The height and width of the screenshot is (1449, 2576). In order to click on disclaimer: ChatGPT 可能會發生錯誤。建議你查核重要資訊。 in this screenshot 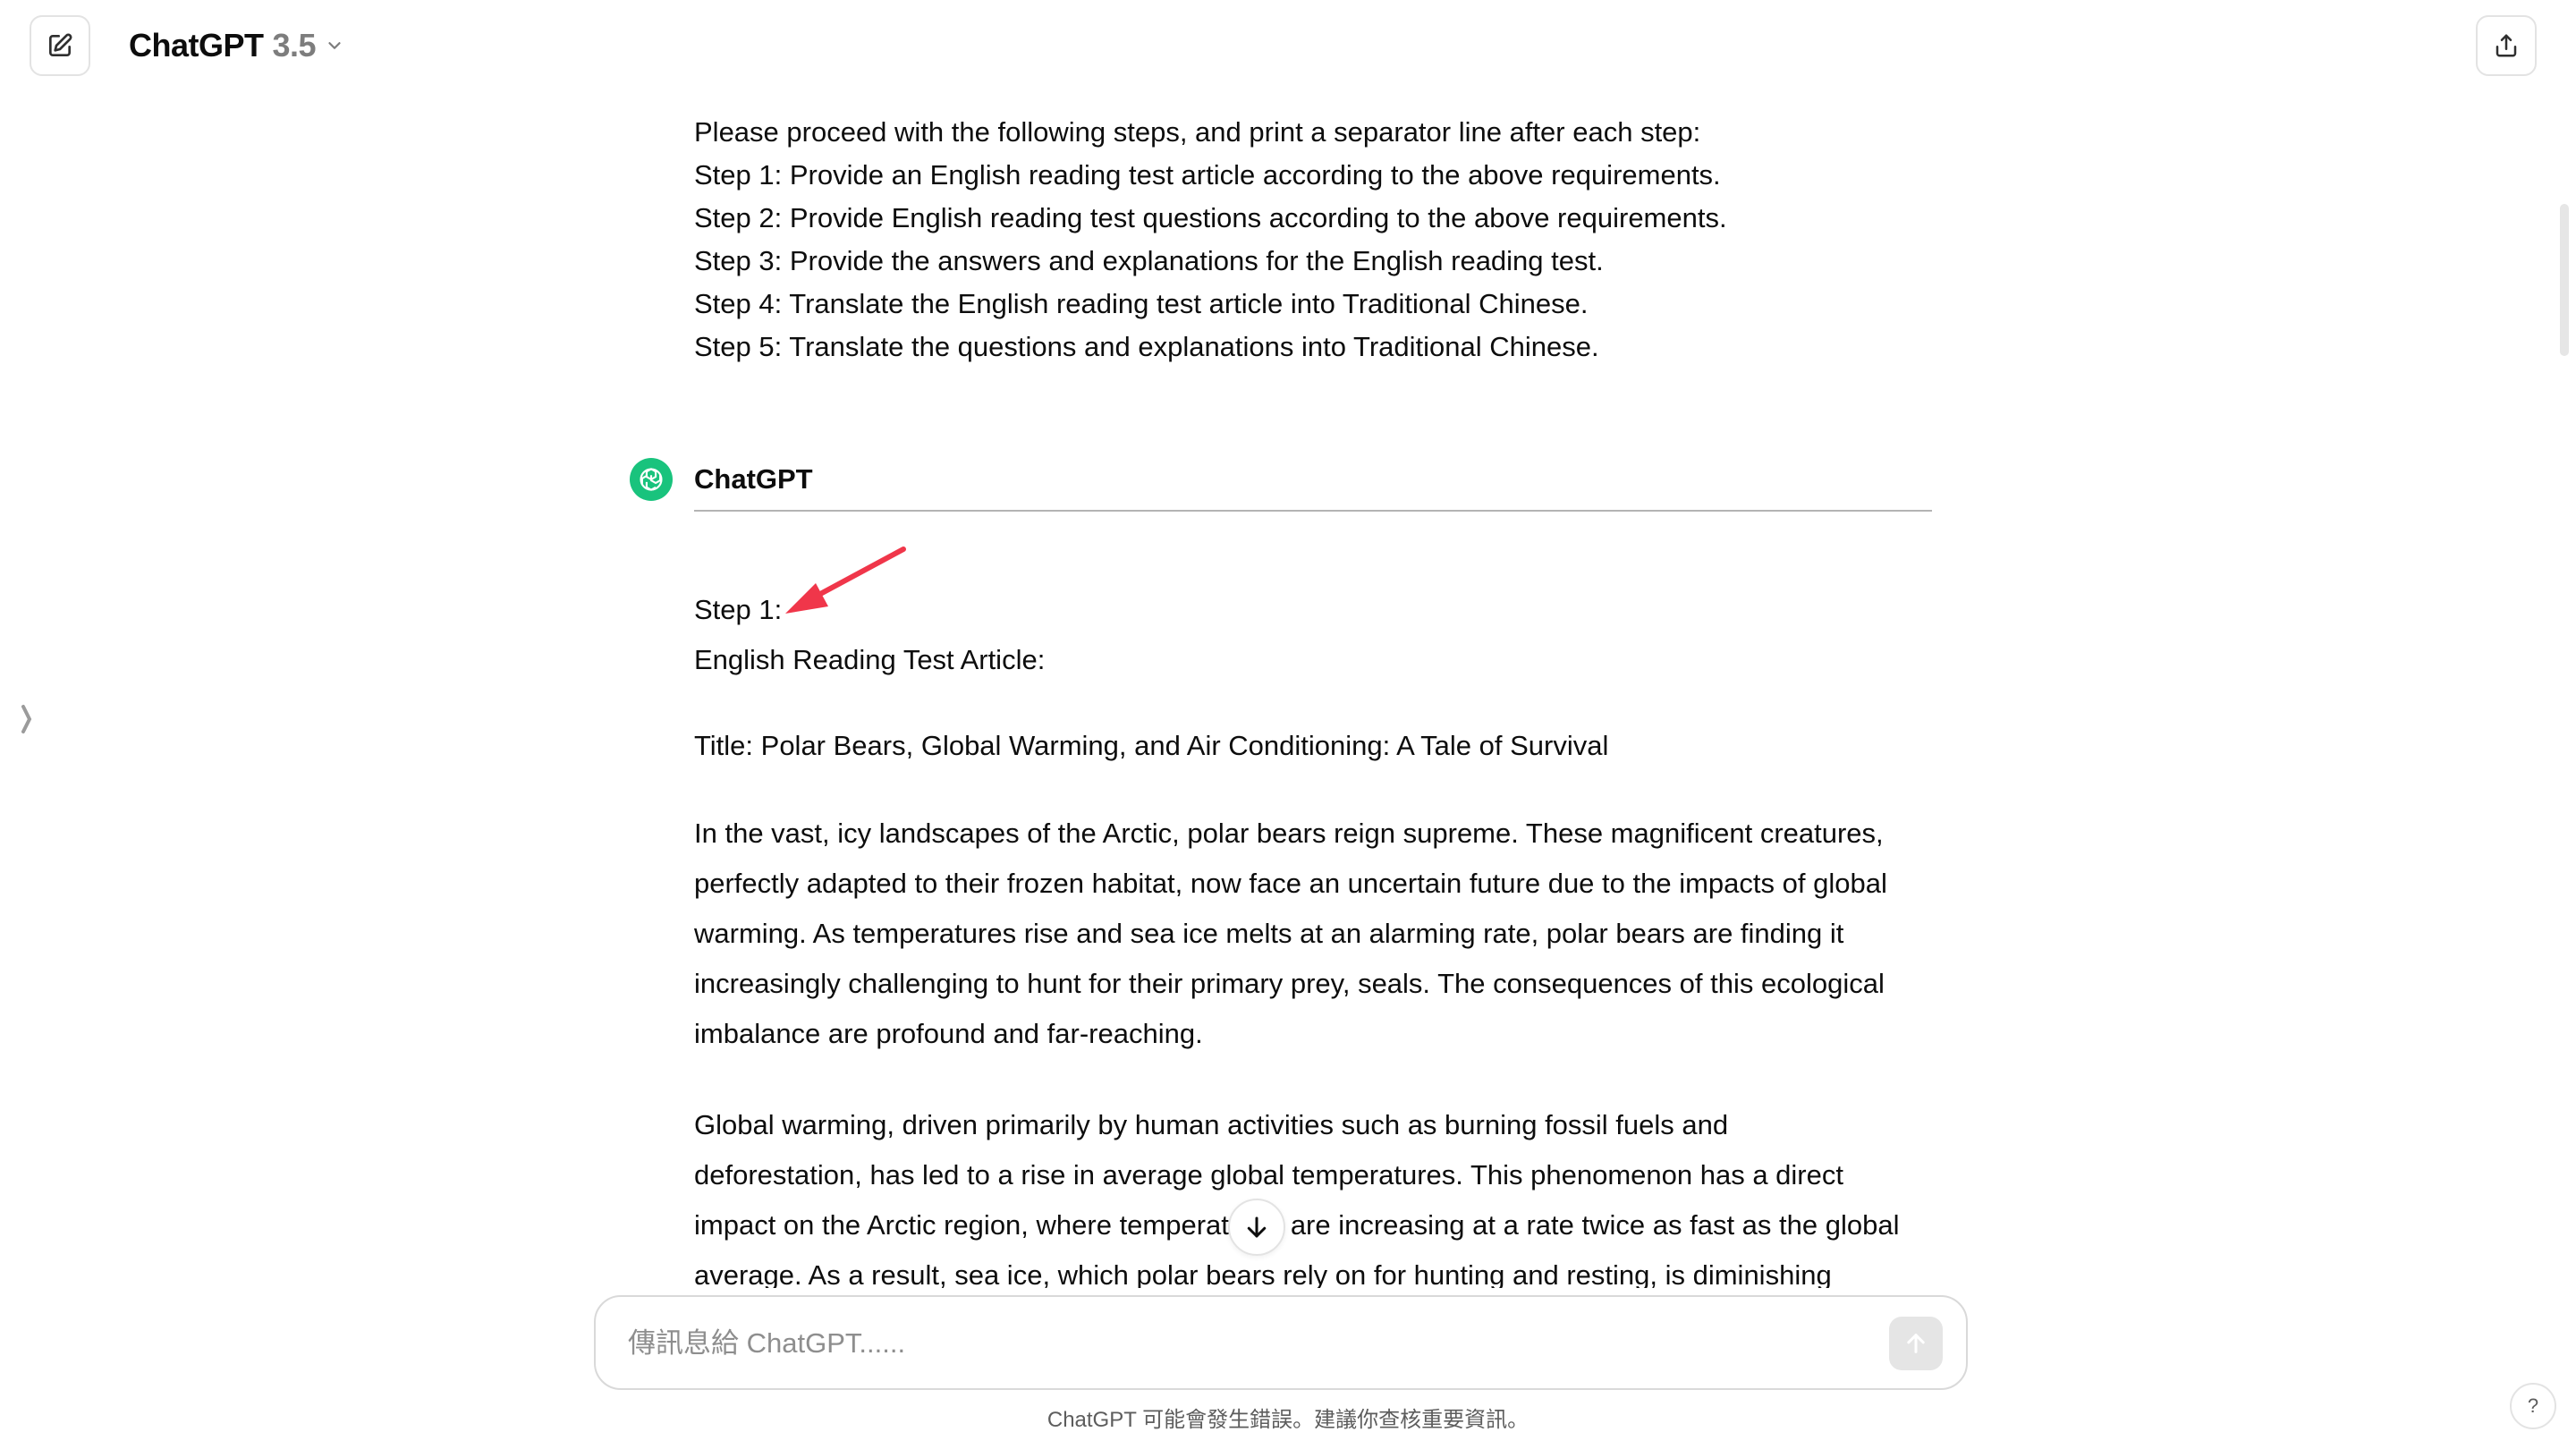, I will do `click(1288, 1420)`.